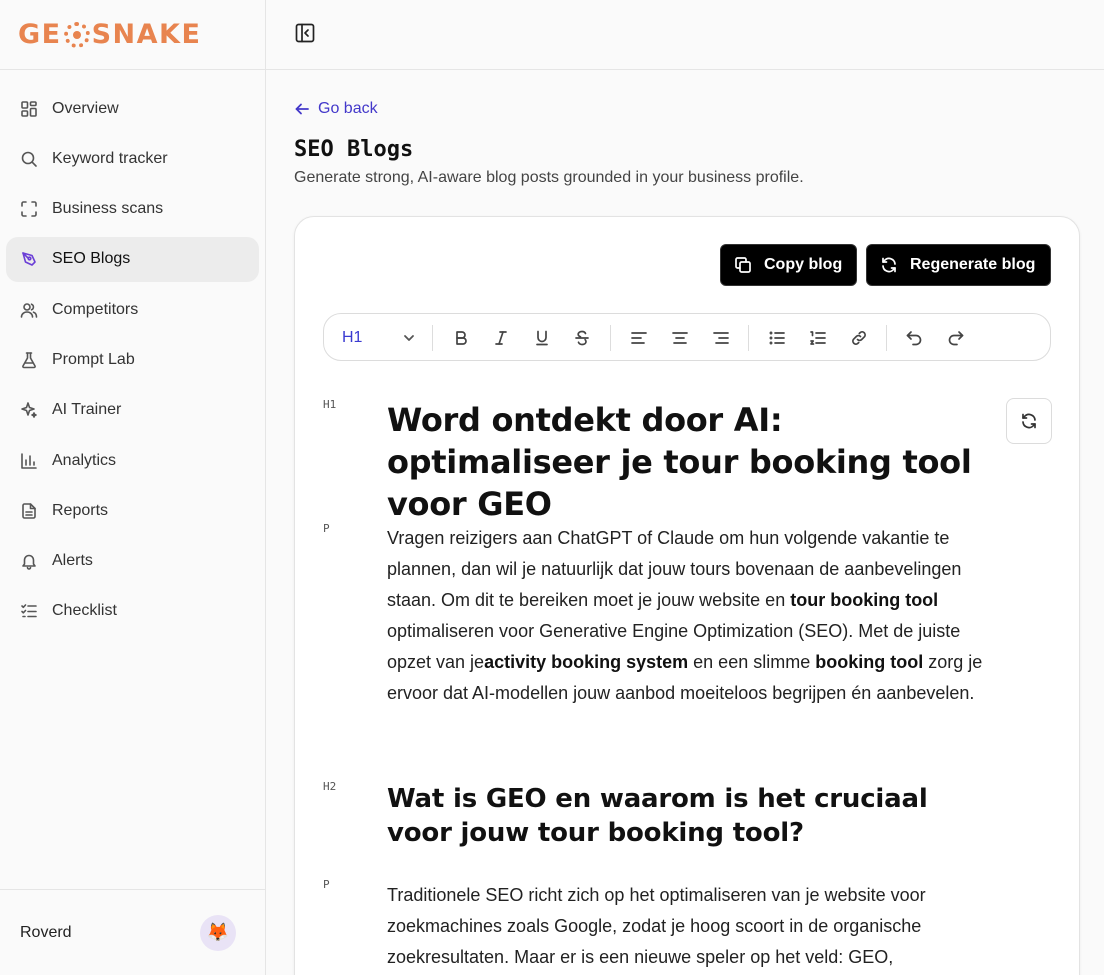 This screenshot has width=1104, height=975. I want to click on sidebar-item-overview: Overview, so click(132, 108).